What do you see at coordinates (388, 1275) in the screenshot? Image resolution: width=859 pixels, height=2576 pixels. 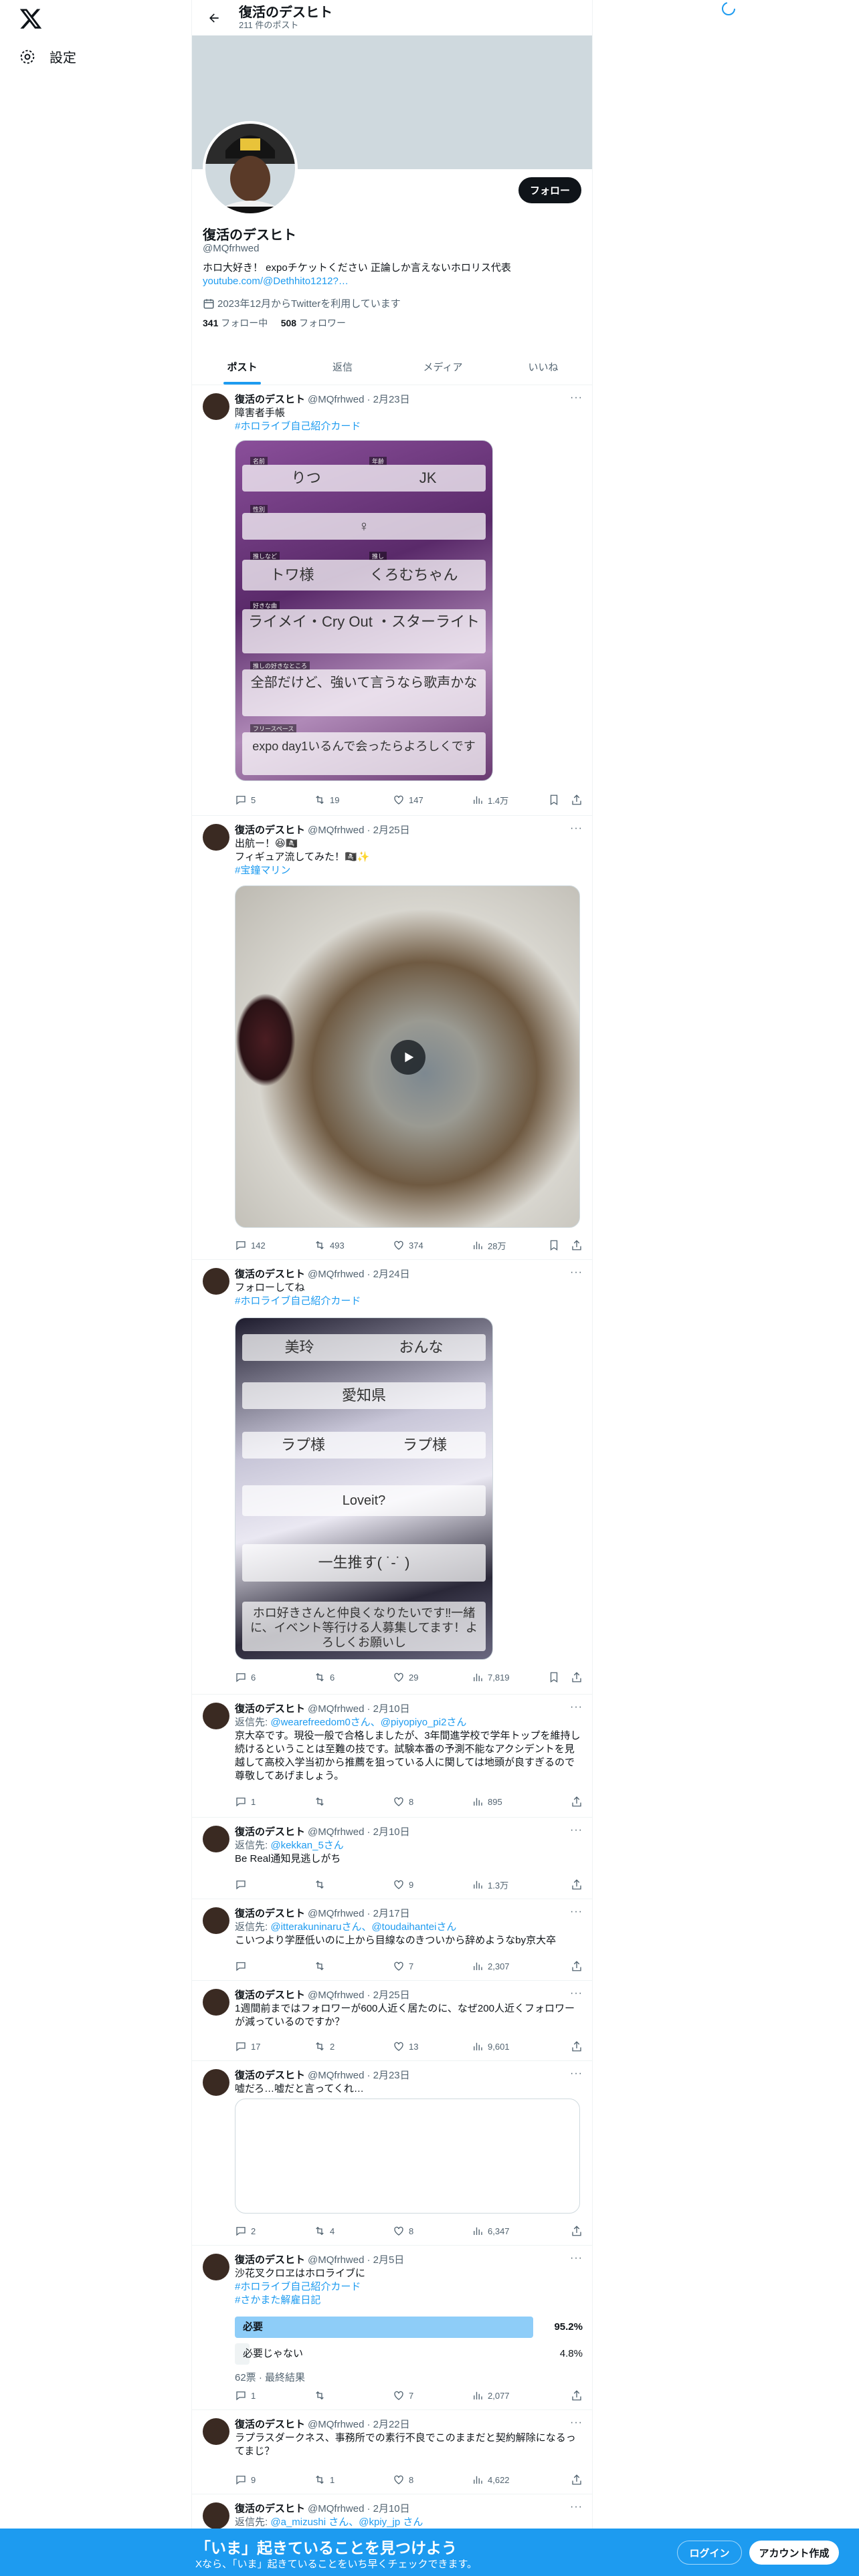 I see `tweet-date: · 2月24日` at bounding box center [388, 1275].